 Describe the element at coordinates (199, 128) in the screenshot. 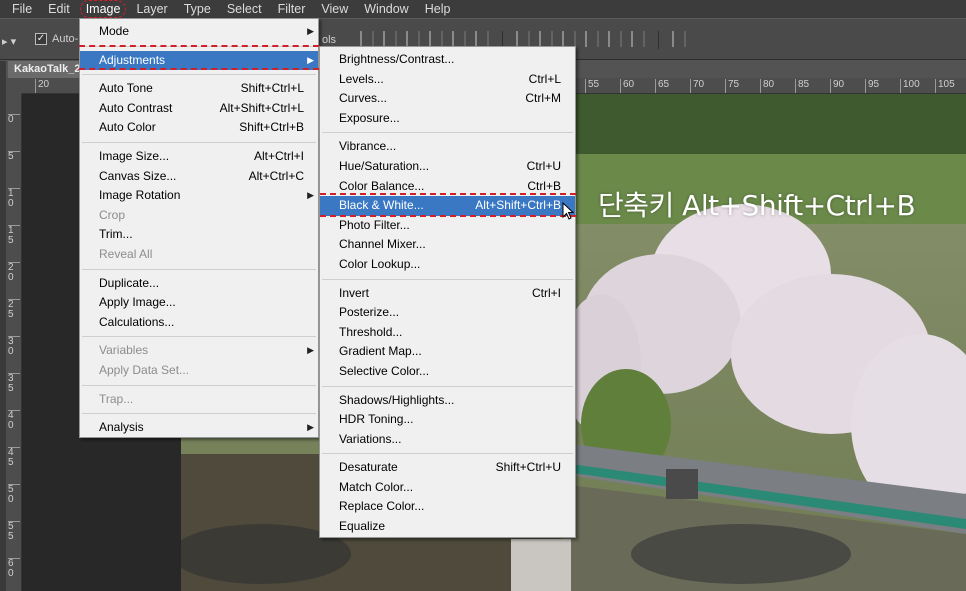

I see `menu-item-auto-color: Auto Color Shift+Ctrl+B` at that location.